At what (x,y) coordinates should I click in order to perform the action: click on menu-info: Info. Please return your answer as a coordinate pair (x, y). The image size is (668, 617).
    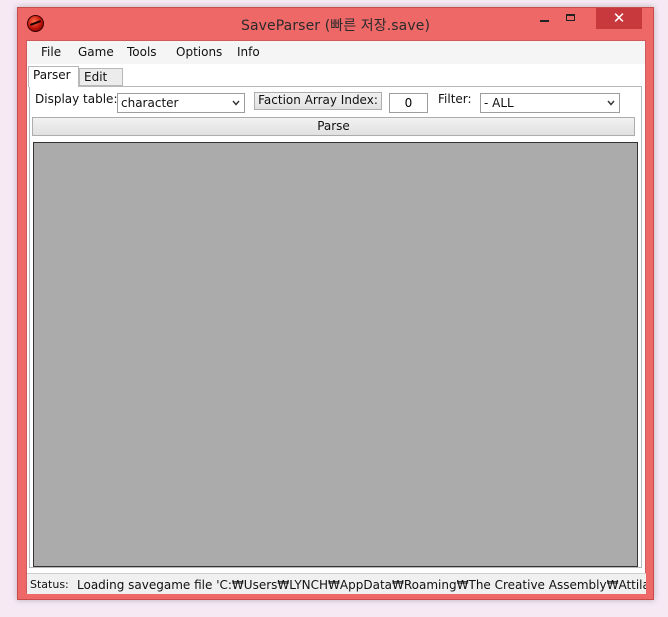
    Looking at the image, I should click on (248, 52).